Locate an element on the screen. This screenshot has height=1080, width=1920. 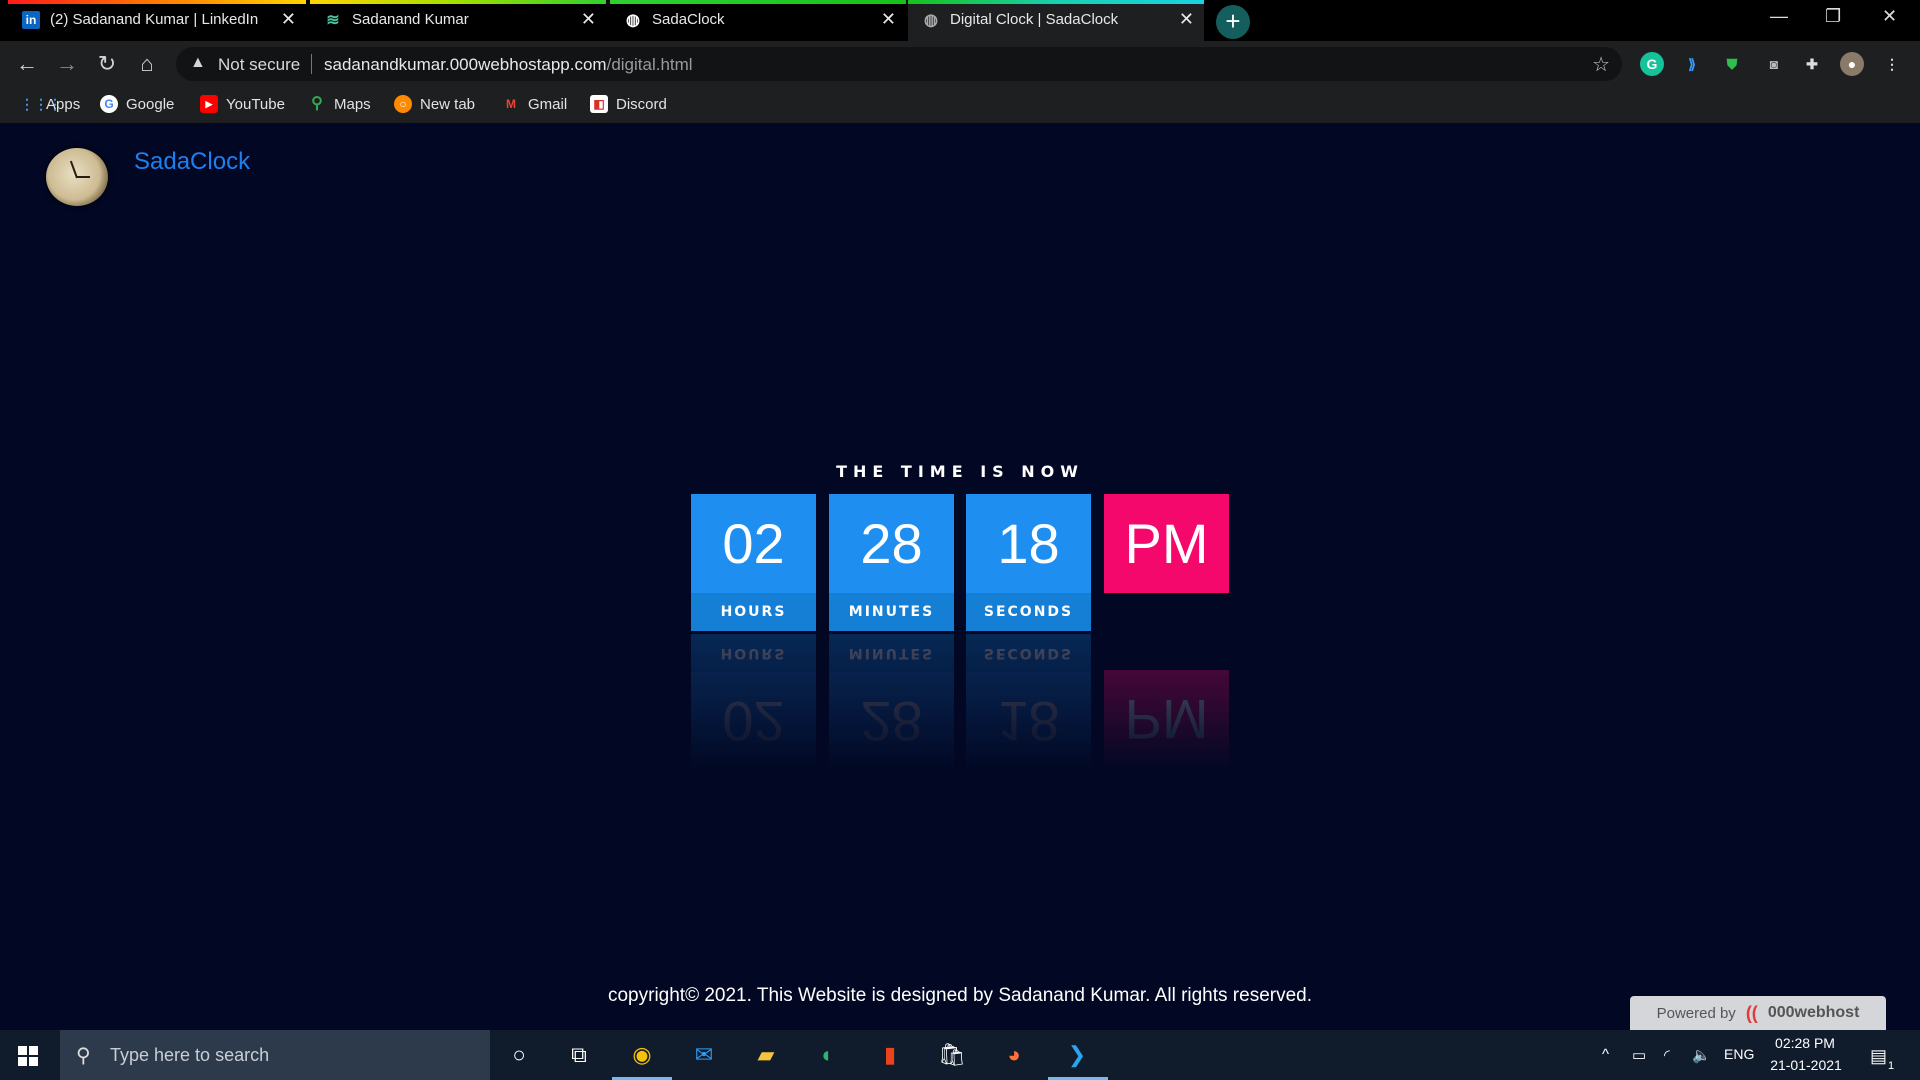
volume-icon: 🔈 is located at coordinates (1701, 1055).